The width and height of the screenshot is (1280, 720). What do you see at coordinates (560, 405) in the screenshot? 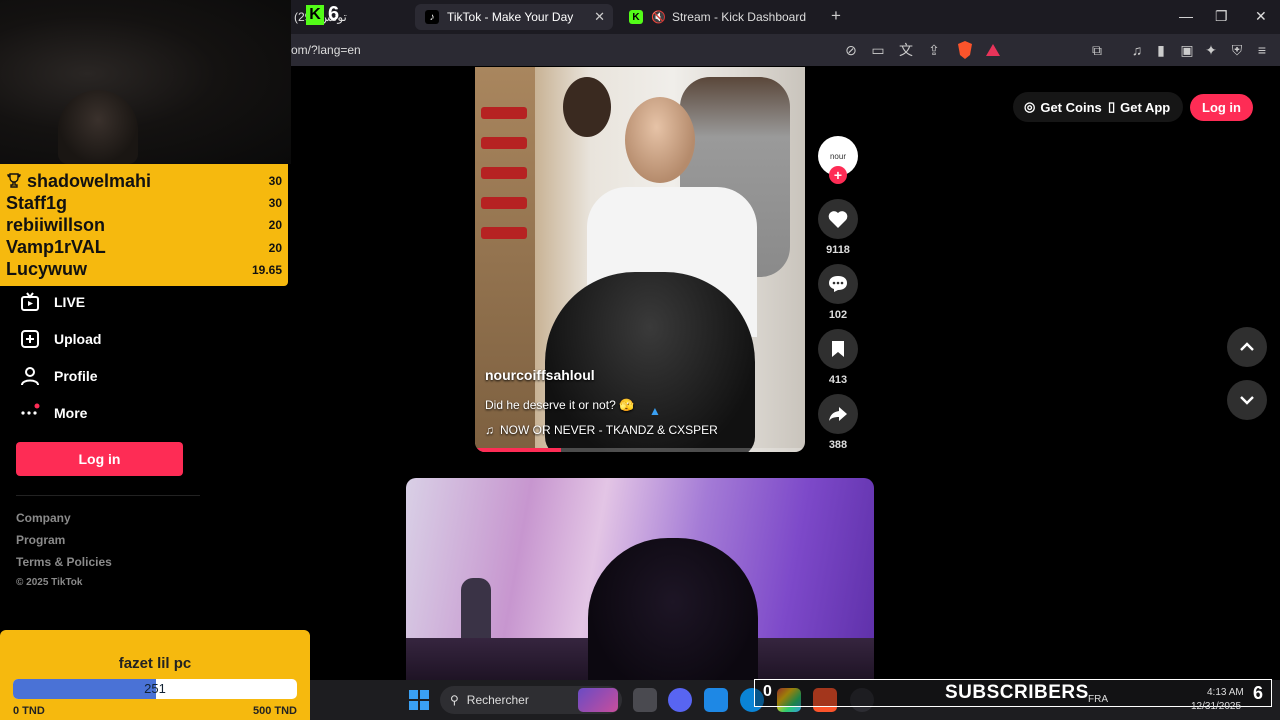
I see `video-caption: Did he deserve it or not? 🫣` at bounding box center [560, 405].